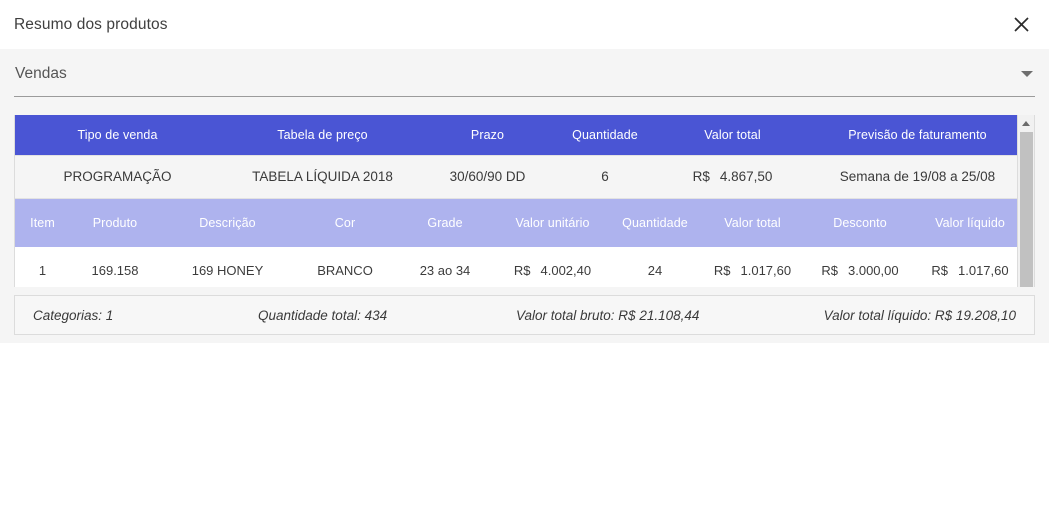 The height and width of the screenshot is (515, 1049). What do you see at coordinates (732, 135) in the screenshot?
I see `column-header-valor-total: Valor total` at bounding box center [732, 135].